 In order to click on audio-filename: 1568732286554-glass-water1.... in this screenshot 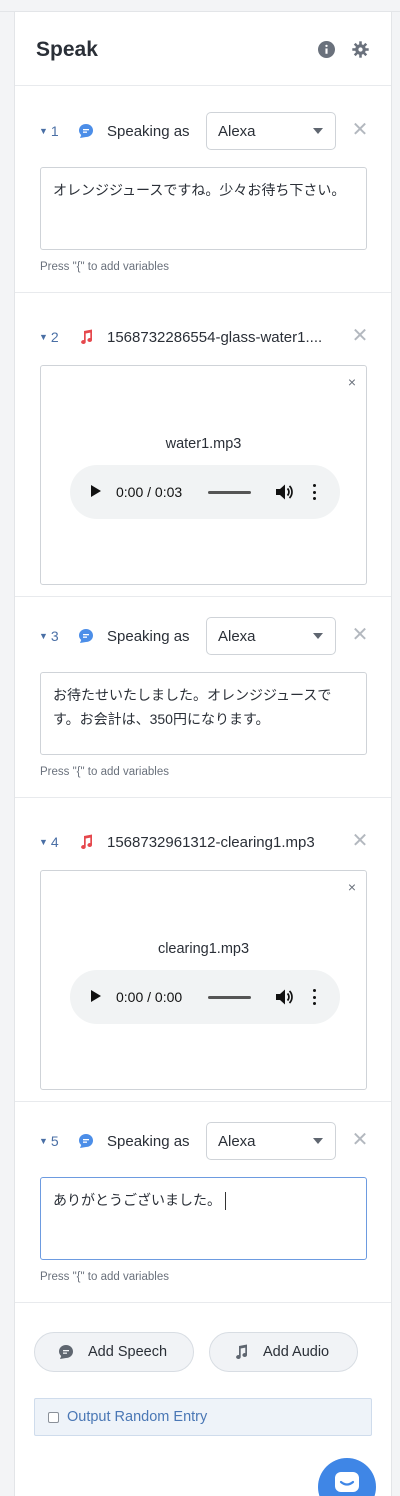, I will do `click(215, 337)`.